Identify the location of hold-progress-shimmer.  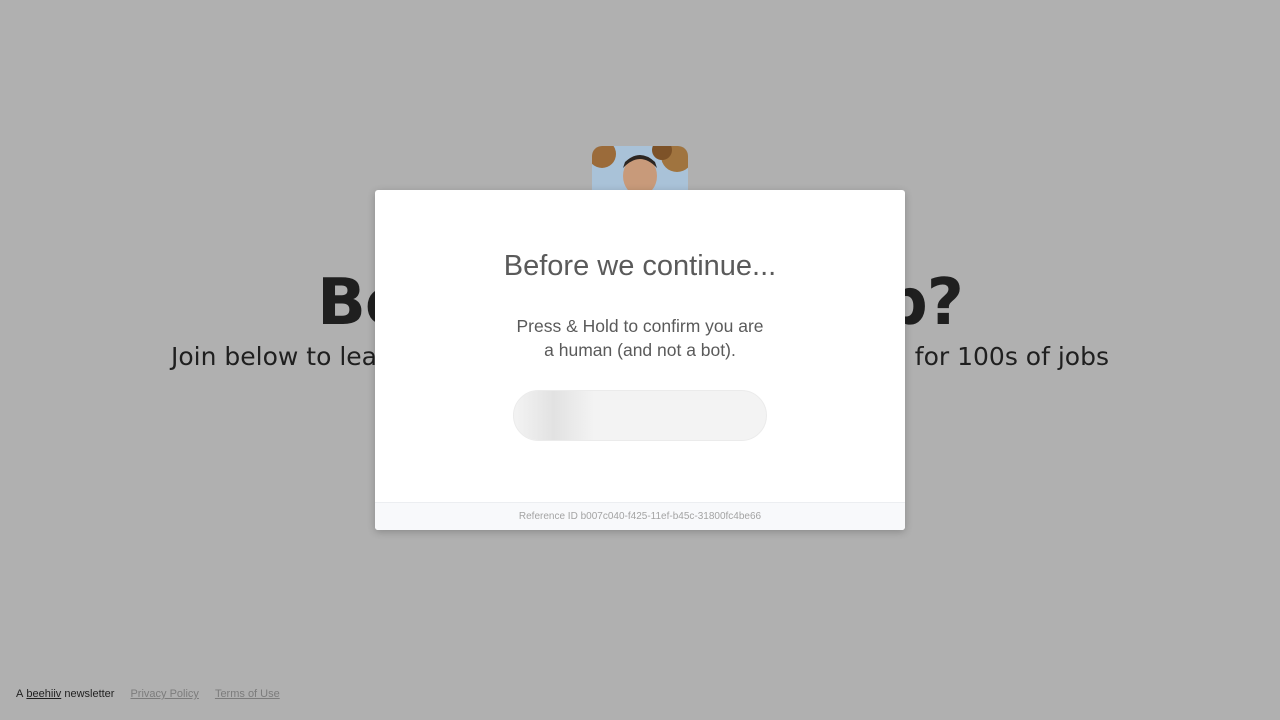
(554, 415).